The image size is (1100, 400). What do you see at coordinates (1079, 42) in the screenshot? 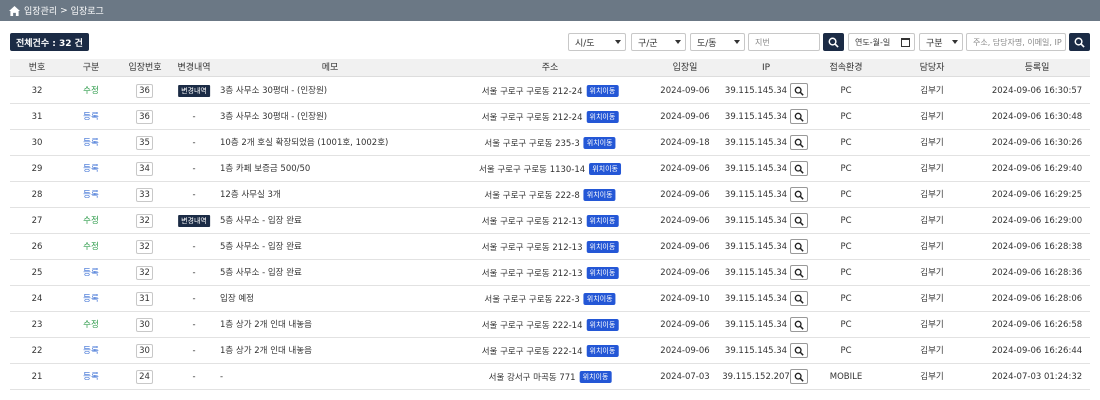
I see `keyword-search-button` at bounding box center [1079, 42].